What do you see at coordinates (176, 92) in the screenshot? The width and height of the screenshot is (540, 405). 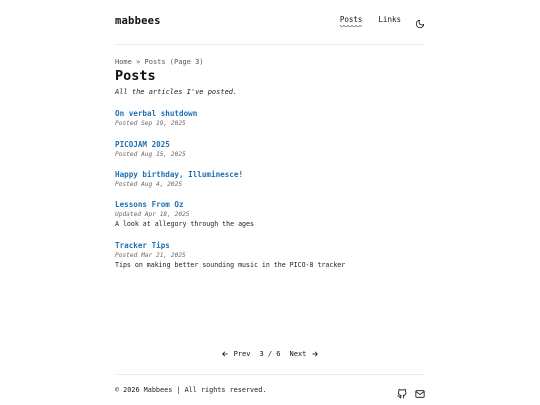 I see `page-description: All the articles I've posted.` at bounding box center [176, 92].